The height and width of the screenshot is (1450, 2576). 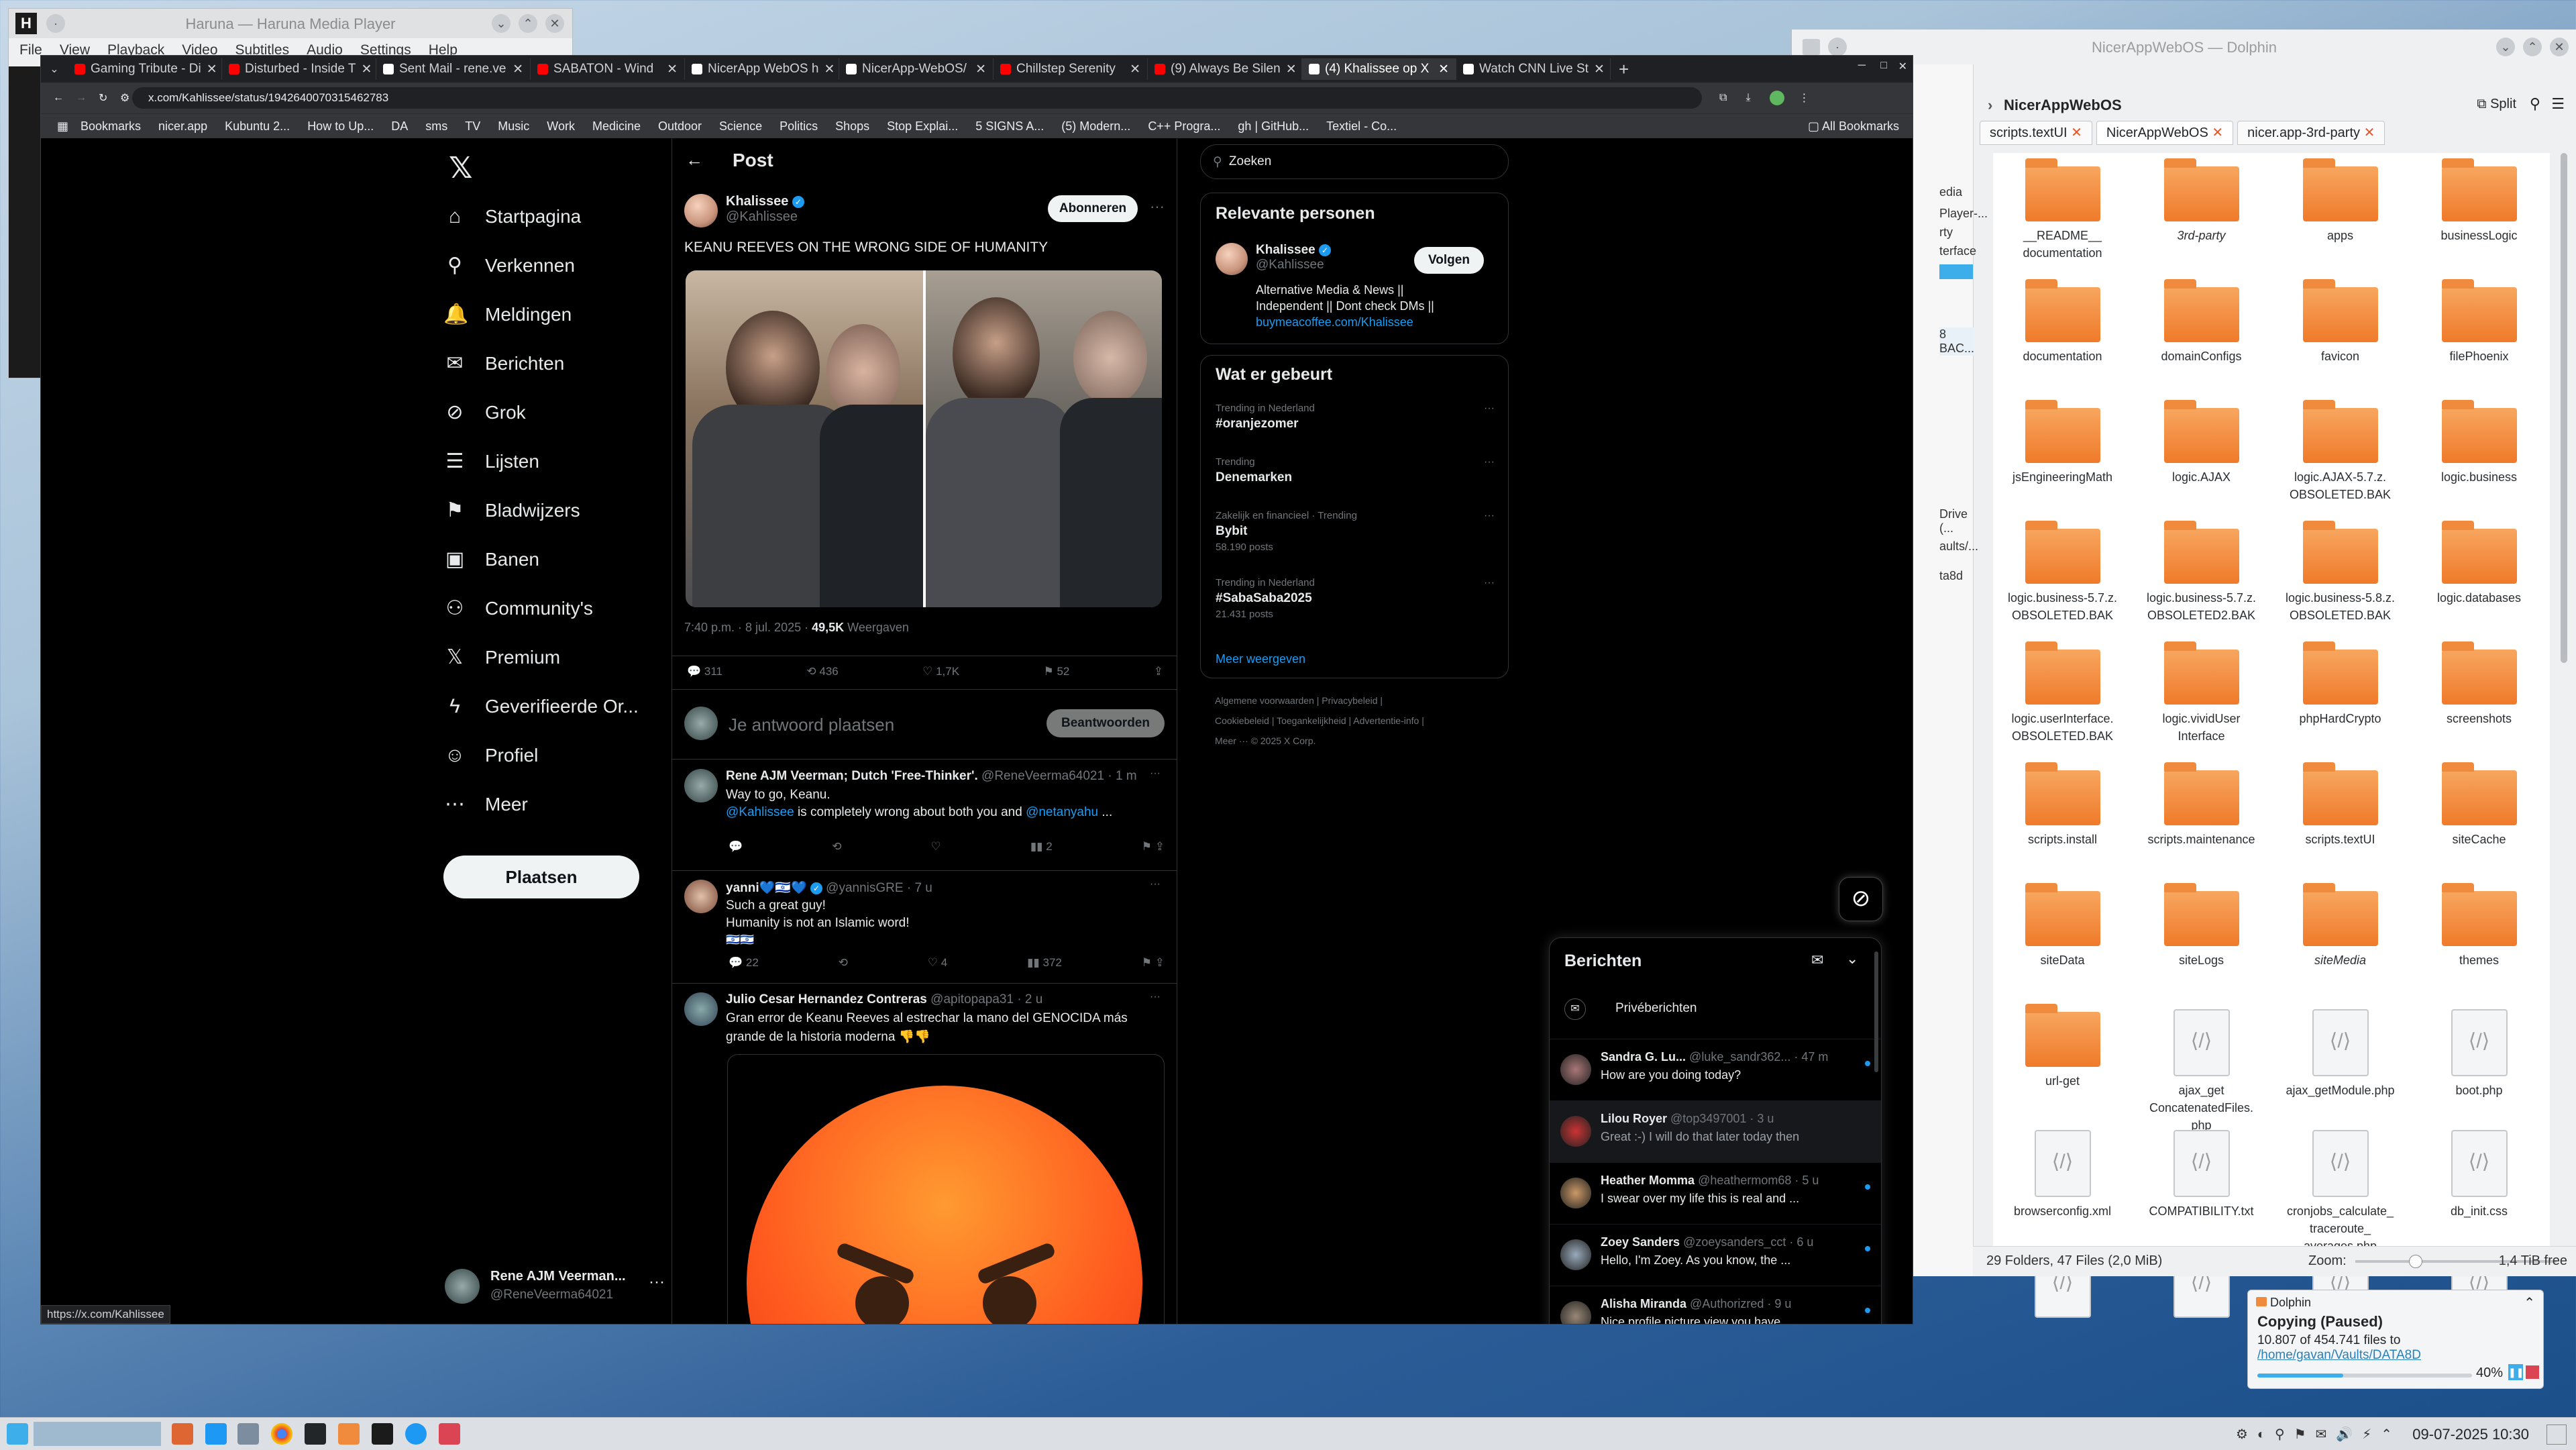 What do you see at coordinates (2470, 1434) in the screenshot?
I see `clock: 09-07-2025 10:30` at bounding box center [2470, 1434].